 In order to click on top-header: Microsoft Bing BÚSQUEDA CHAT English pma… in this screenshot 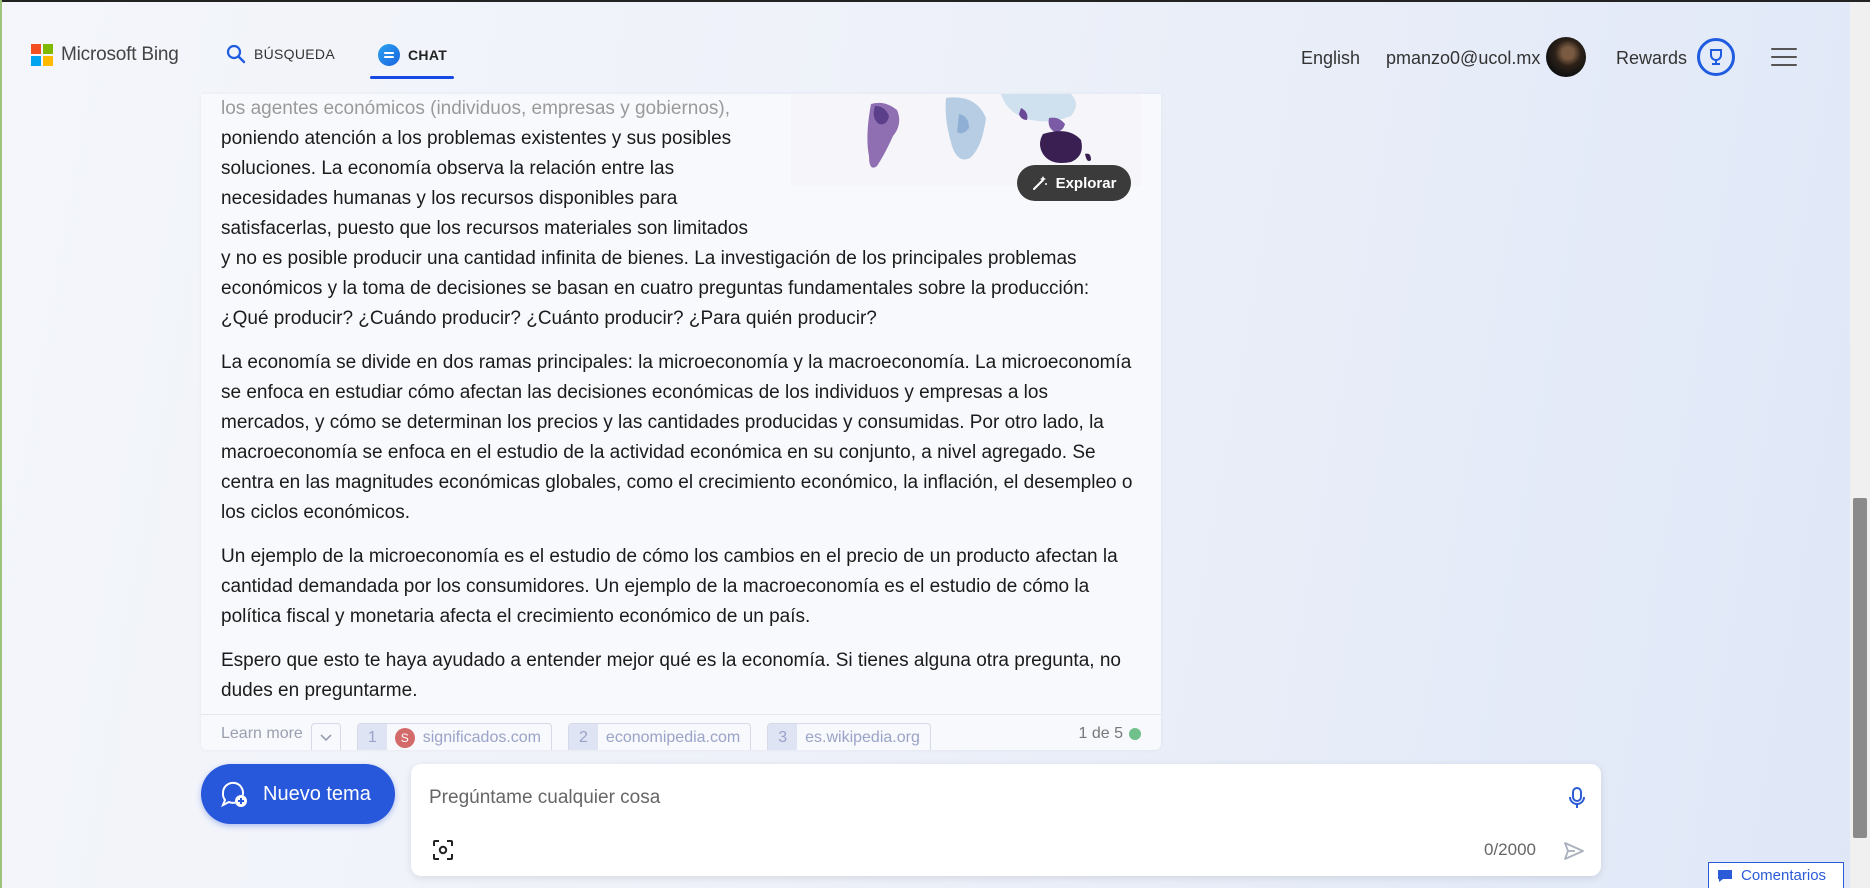, I will do `click(925, 48)`.